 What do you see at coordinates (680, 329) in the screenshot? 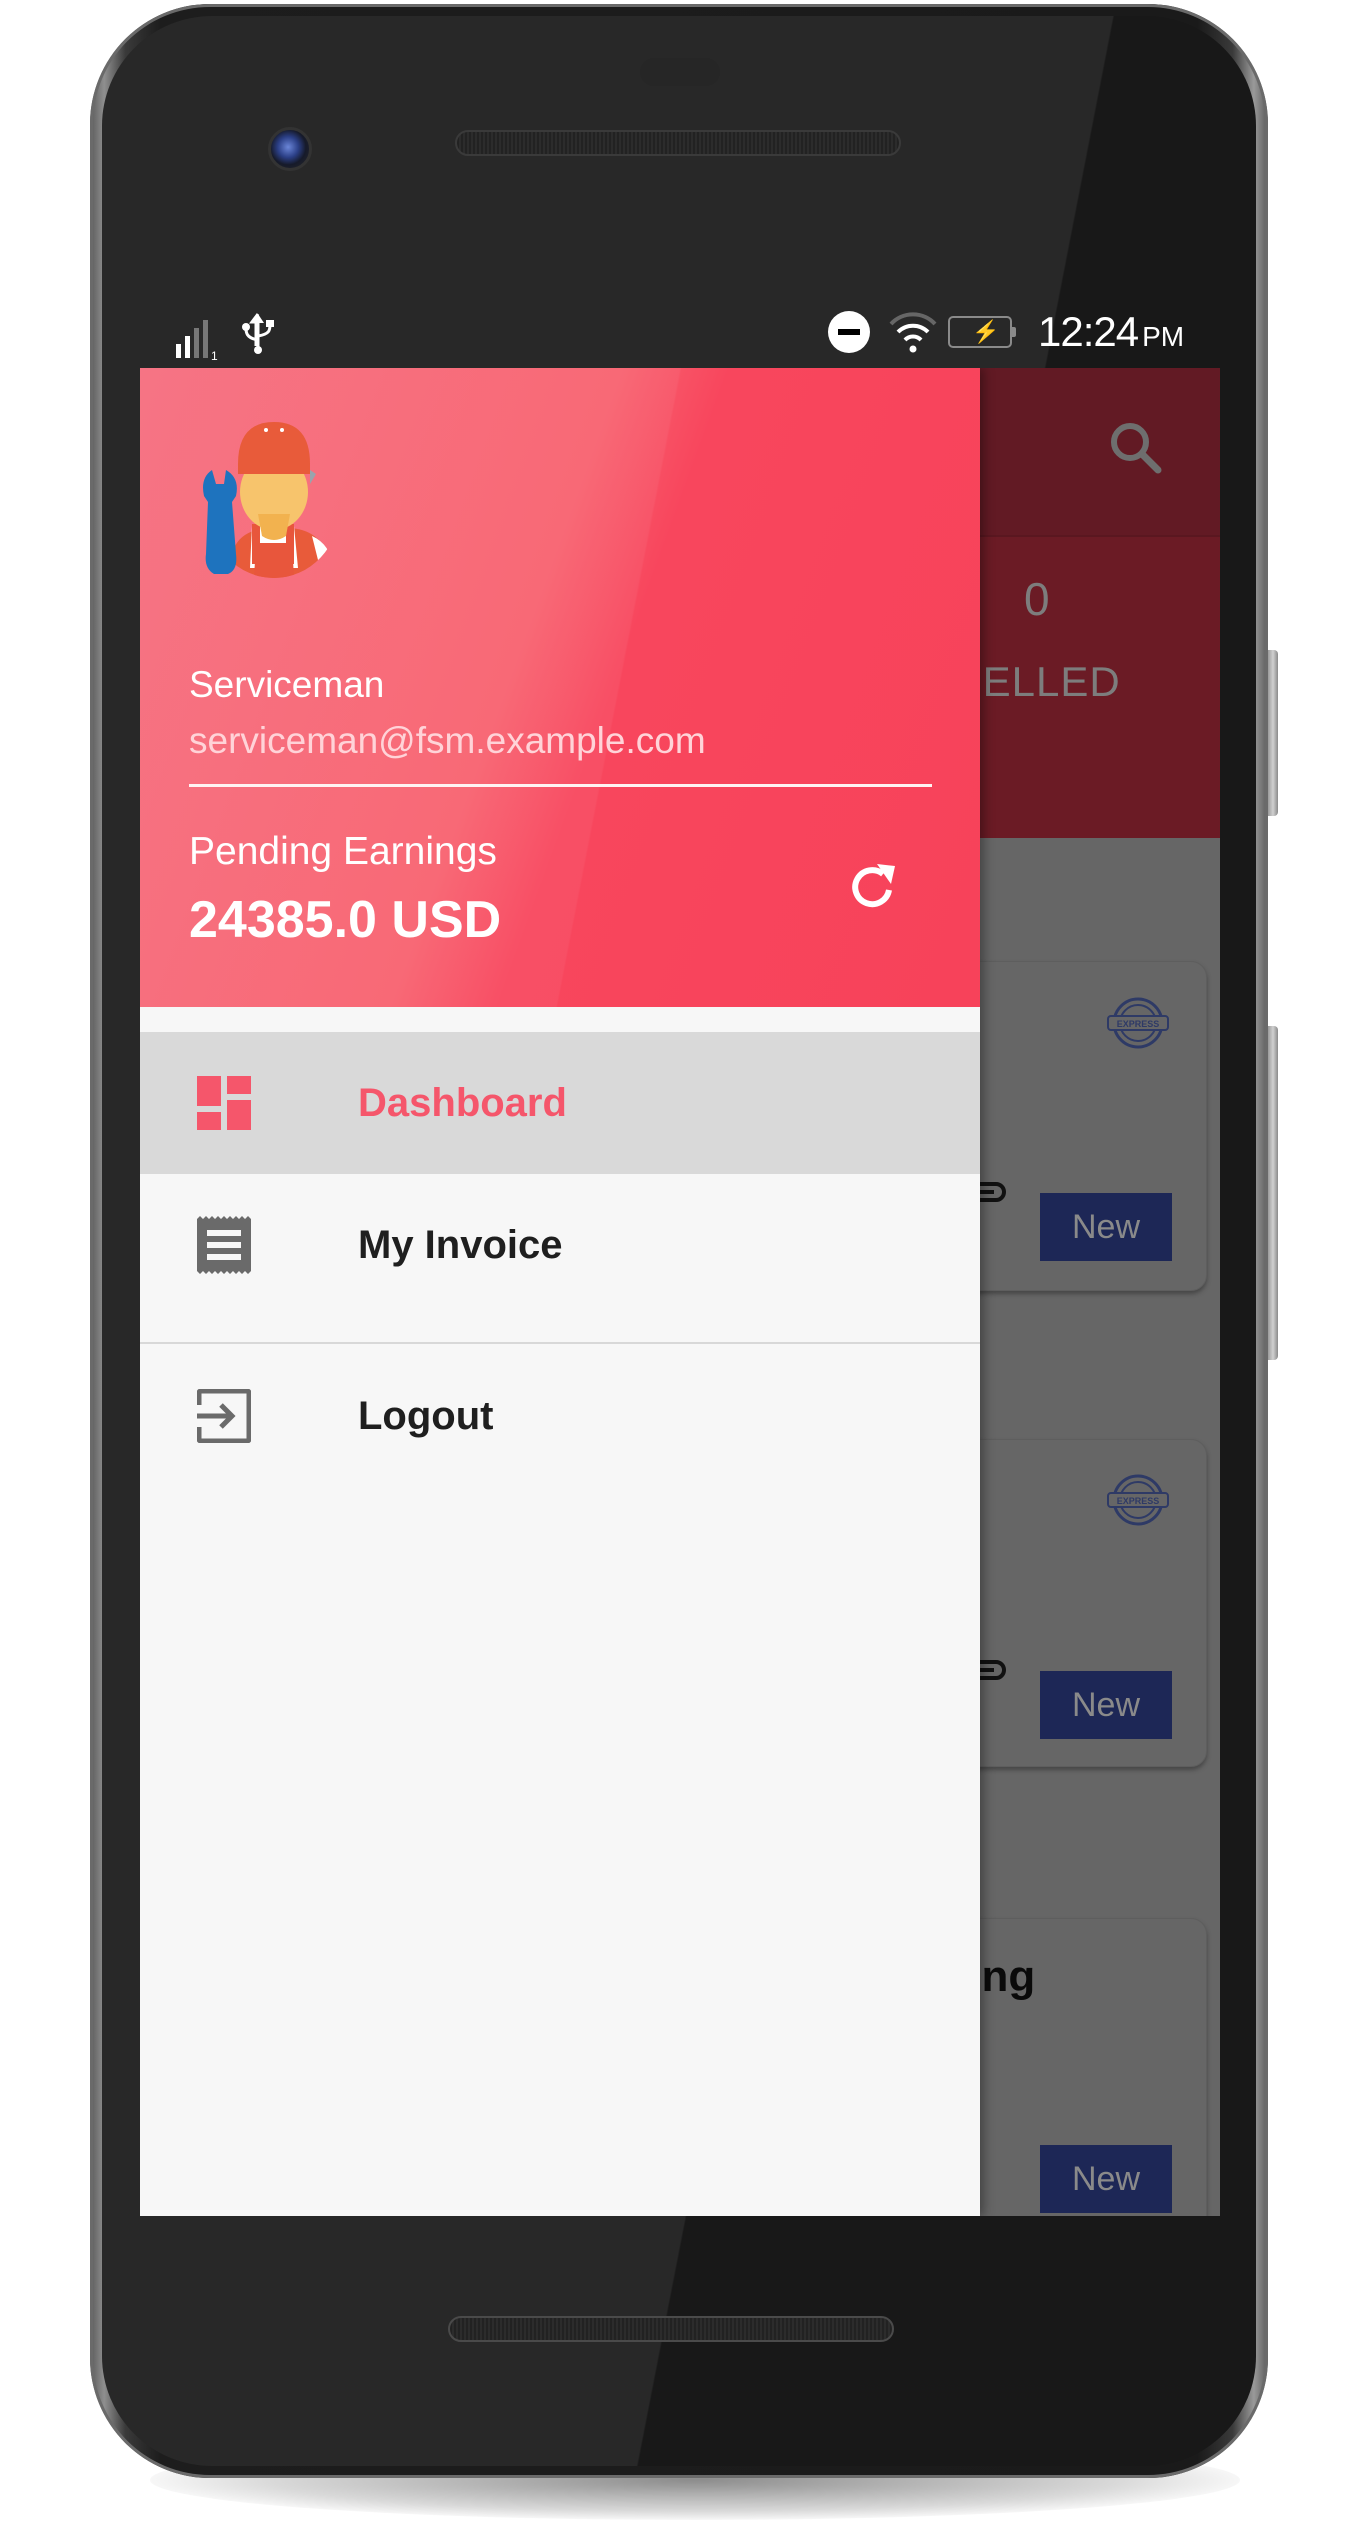
I see `status-bar: 1 ⚡ 12:24 PM` at bounding box center [680, 329].